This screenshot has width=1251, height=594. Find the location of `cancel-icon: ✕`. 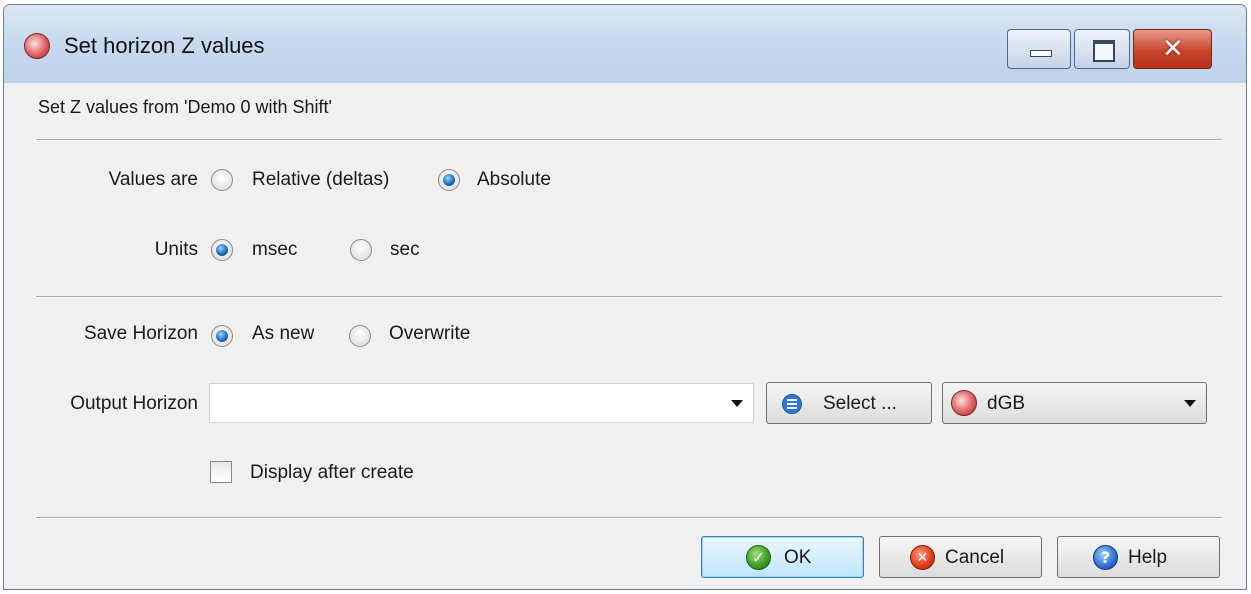

cancel-icon: ✕ is located at coordinates (922, 557).